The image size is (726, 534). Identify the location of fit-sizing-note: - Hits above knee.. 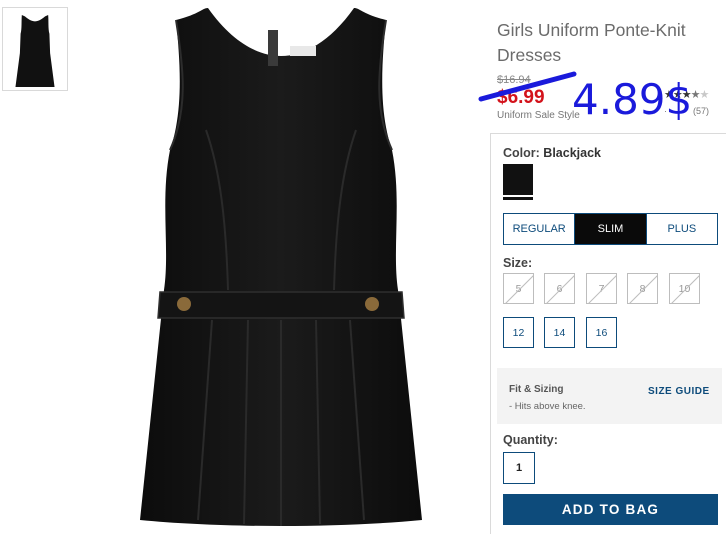
(547, 406).